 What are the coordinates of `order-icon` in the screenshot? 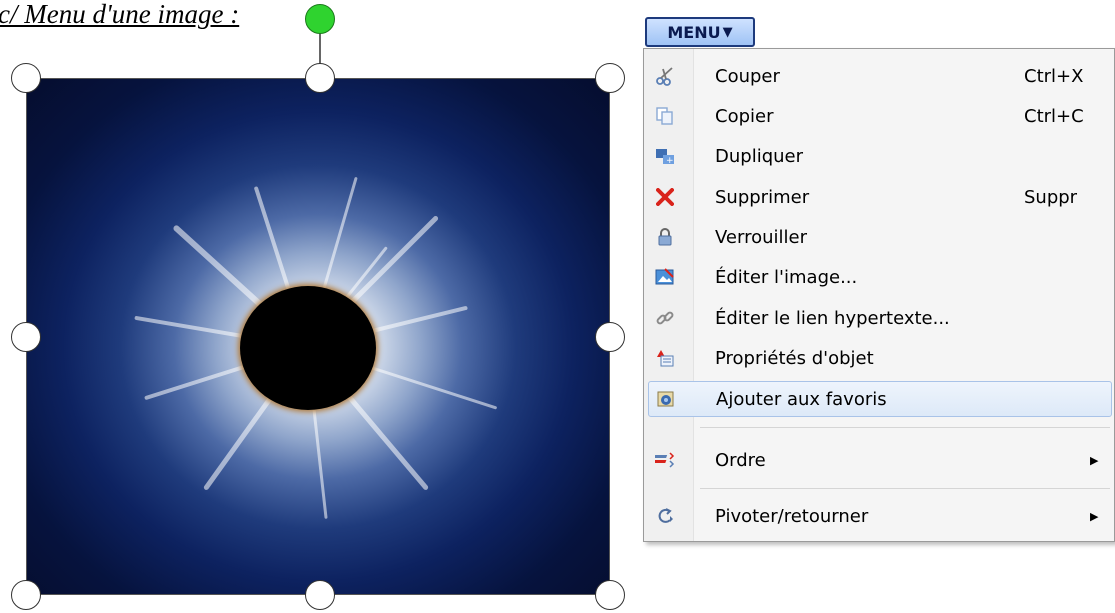 It's located at (665, 460).